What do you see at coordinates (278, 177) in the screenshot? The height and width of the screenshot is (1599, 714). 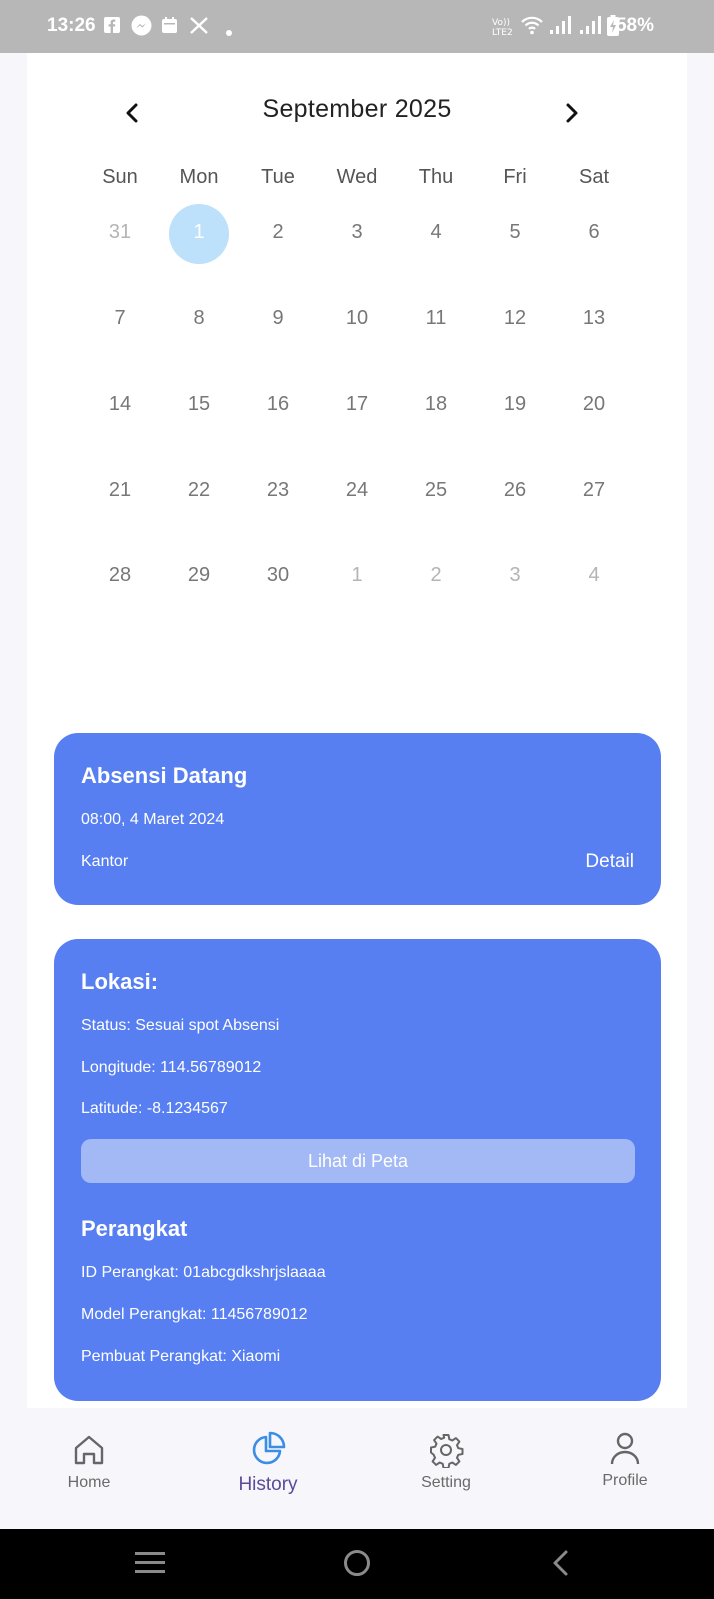 I see `weekday-label: Tue` at bounding box center [278, 177].